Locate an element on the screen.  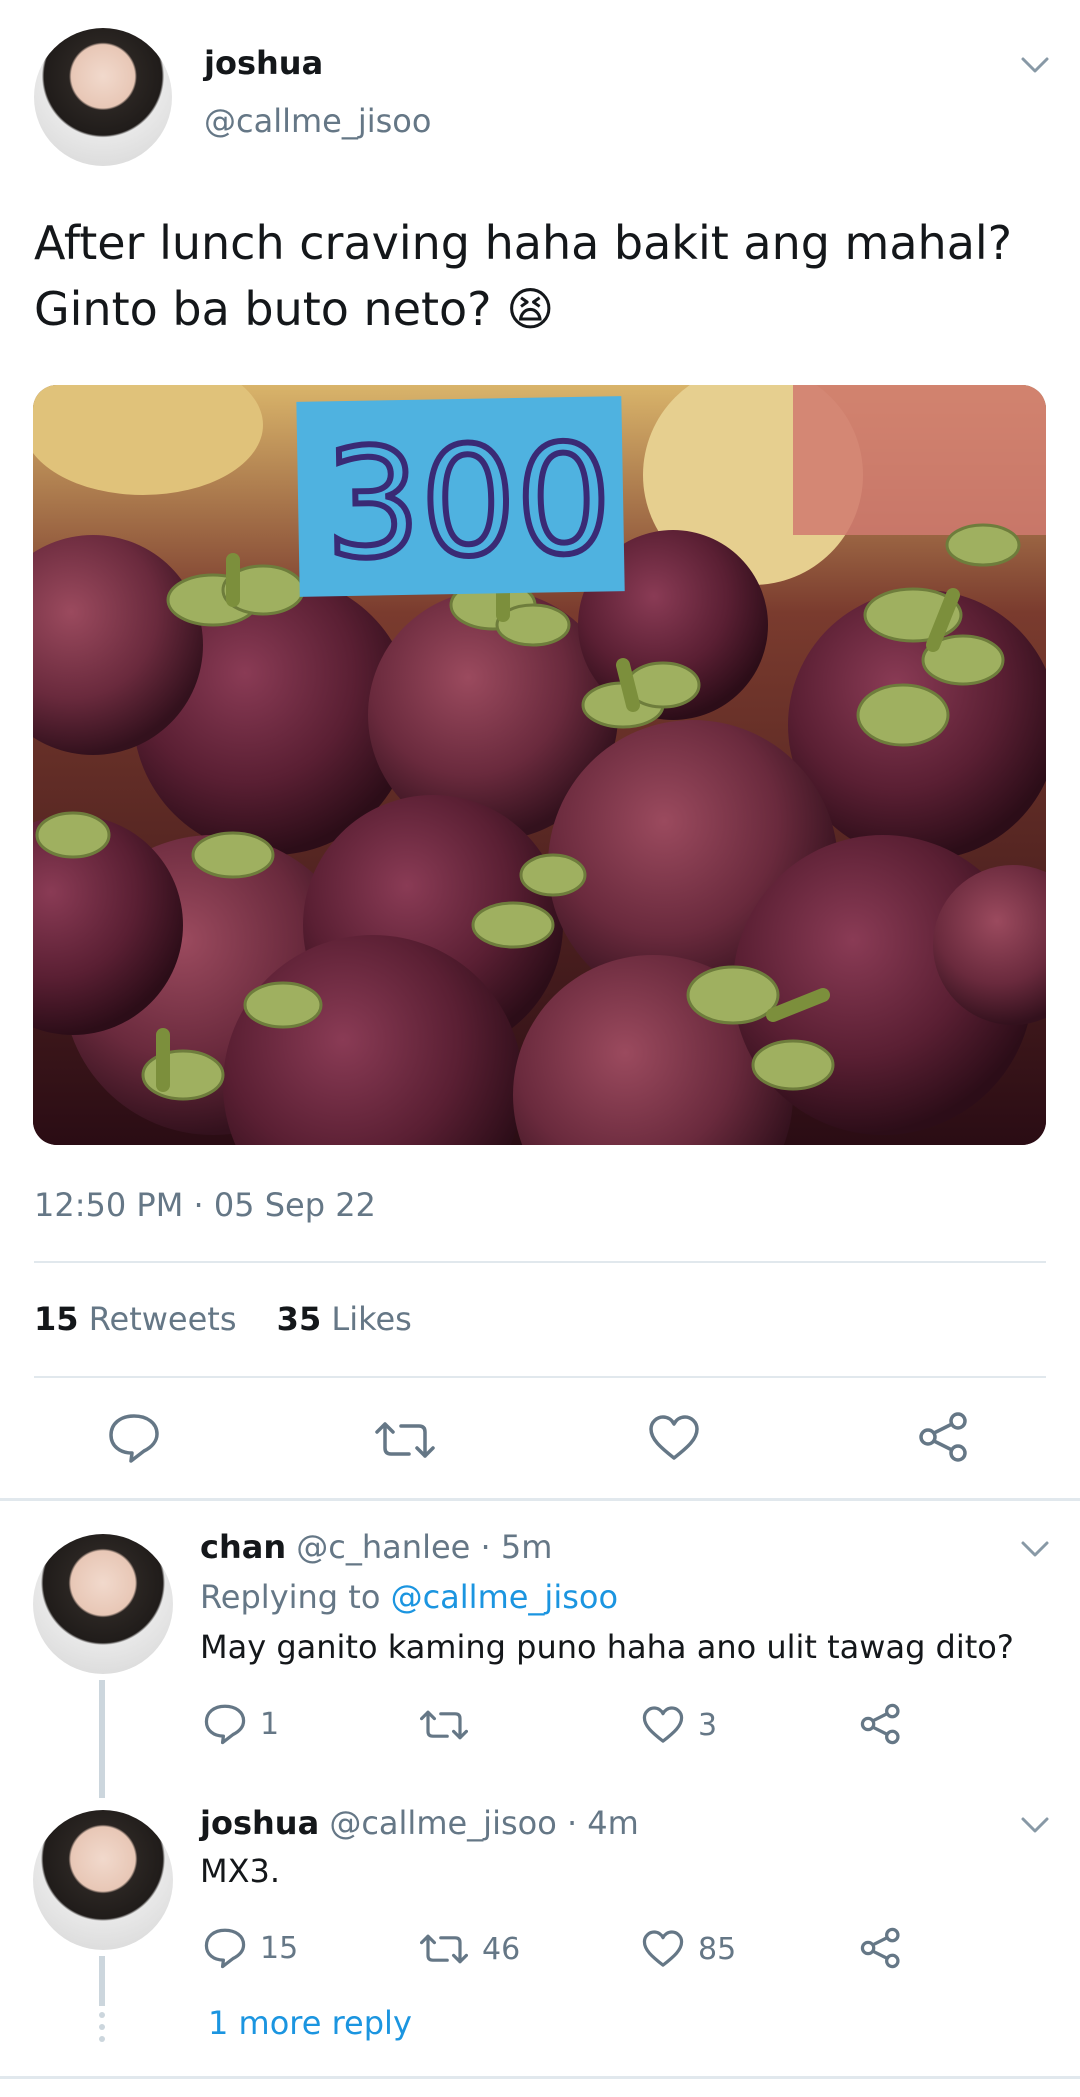
reply-header: joshua @callme_jisoo · 4m is located at coordinates (419, 1823).